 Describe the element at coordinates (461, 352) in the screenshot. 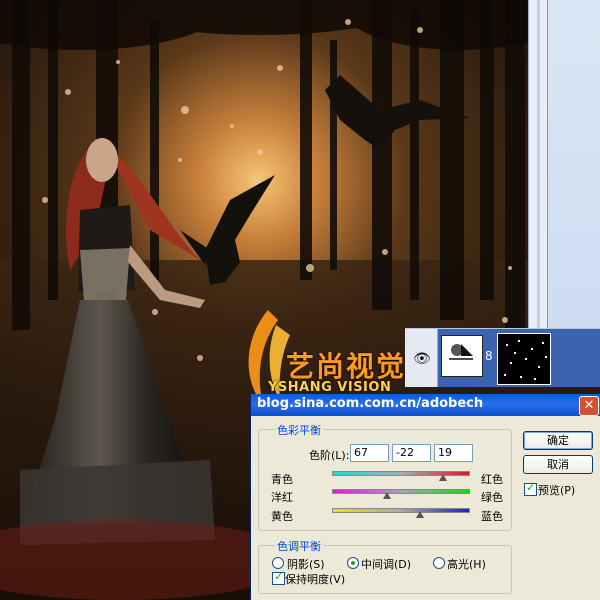

I see `color-balance-icon` at that location.